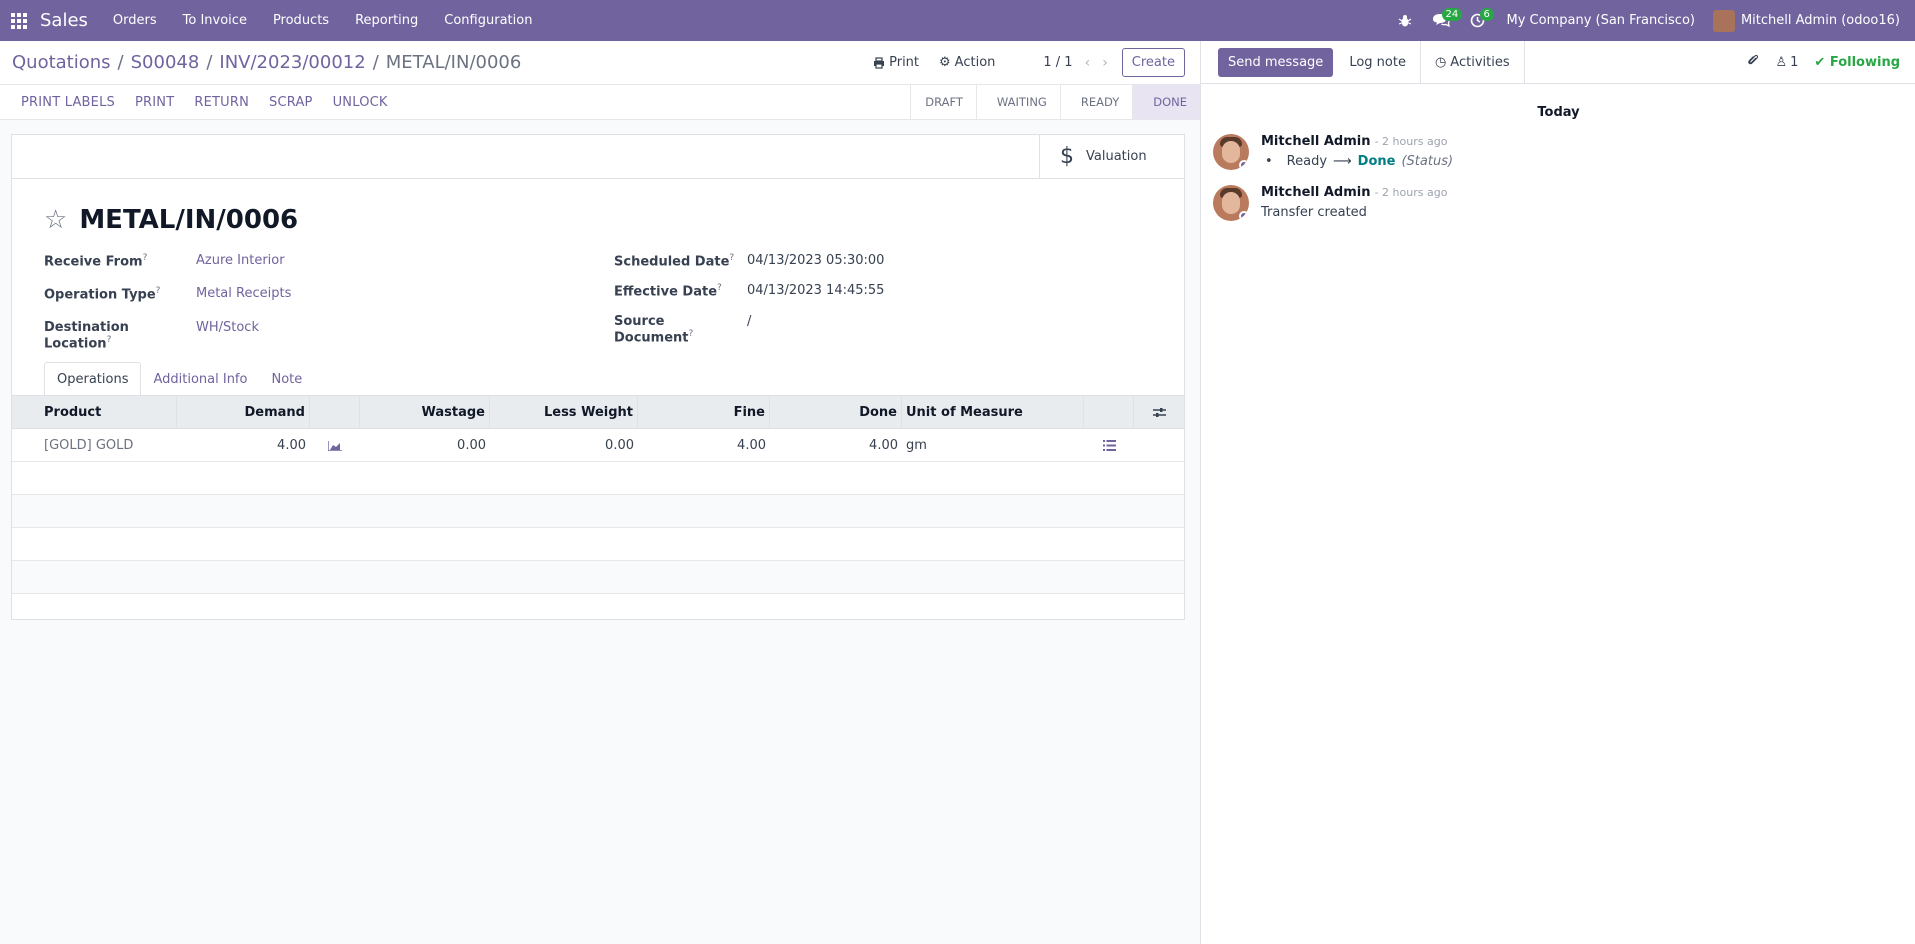 The image size is (1915, 944). Describe the element at coordinates (1017, 102) in the screenshot. I see `stage-waiting: WAITING` at that location.